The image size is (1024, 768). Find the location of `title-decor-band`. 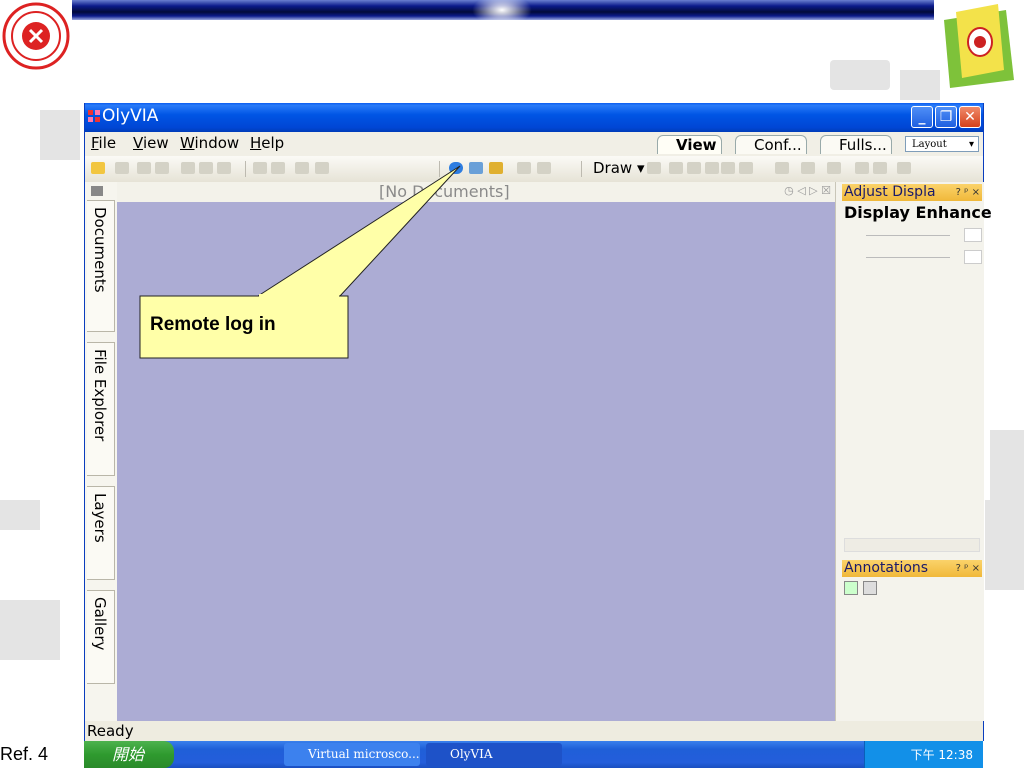

title-decor-band is located at coordinates (503, 13).